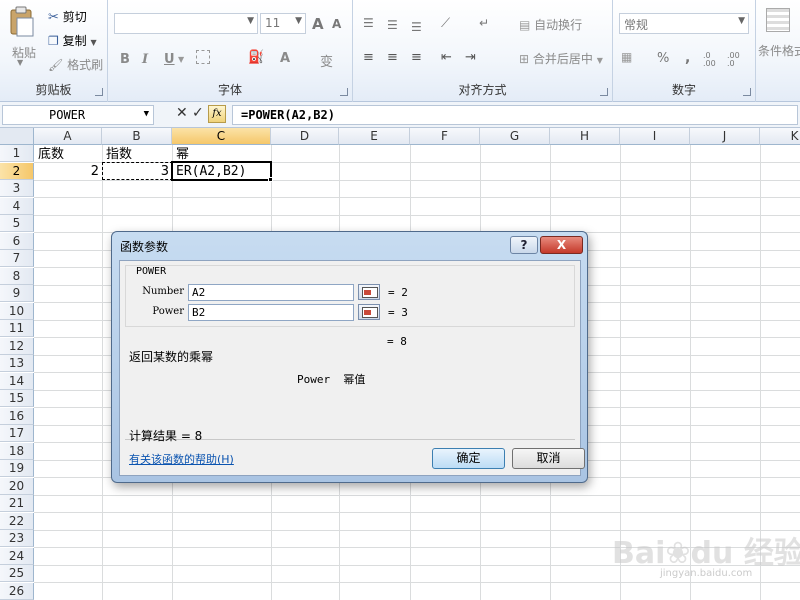 The height and width of the screenshot is (600, 800). Describe the element at coordinates (68, 154) in the screenshot. I see `cell-a1: 底数` at that location.